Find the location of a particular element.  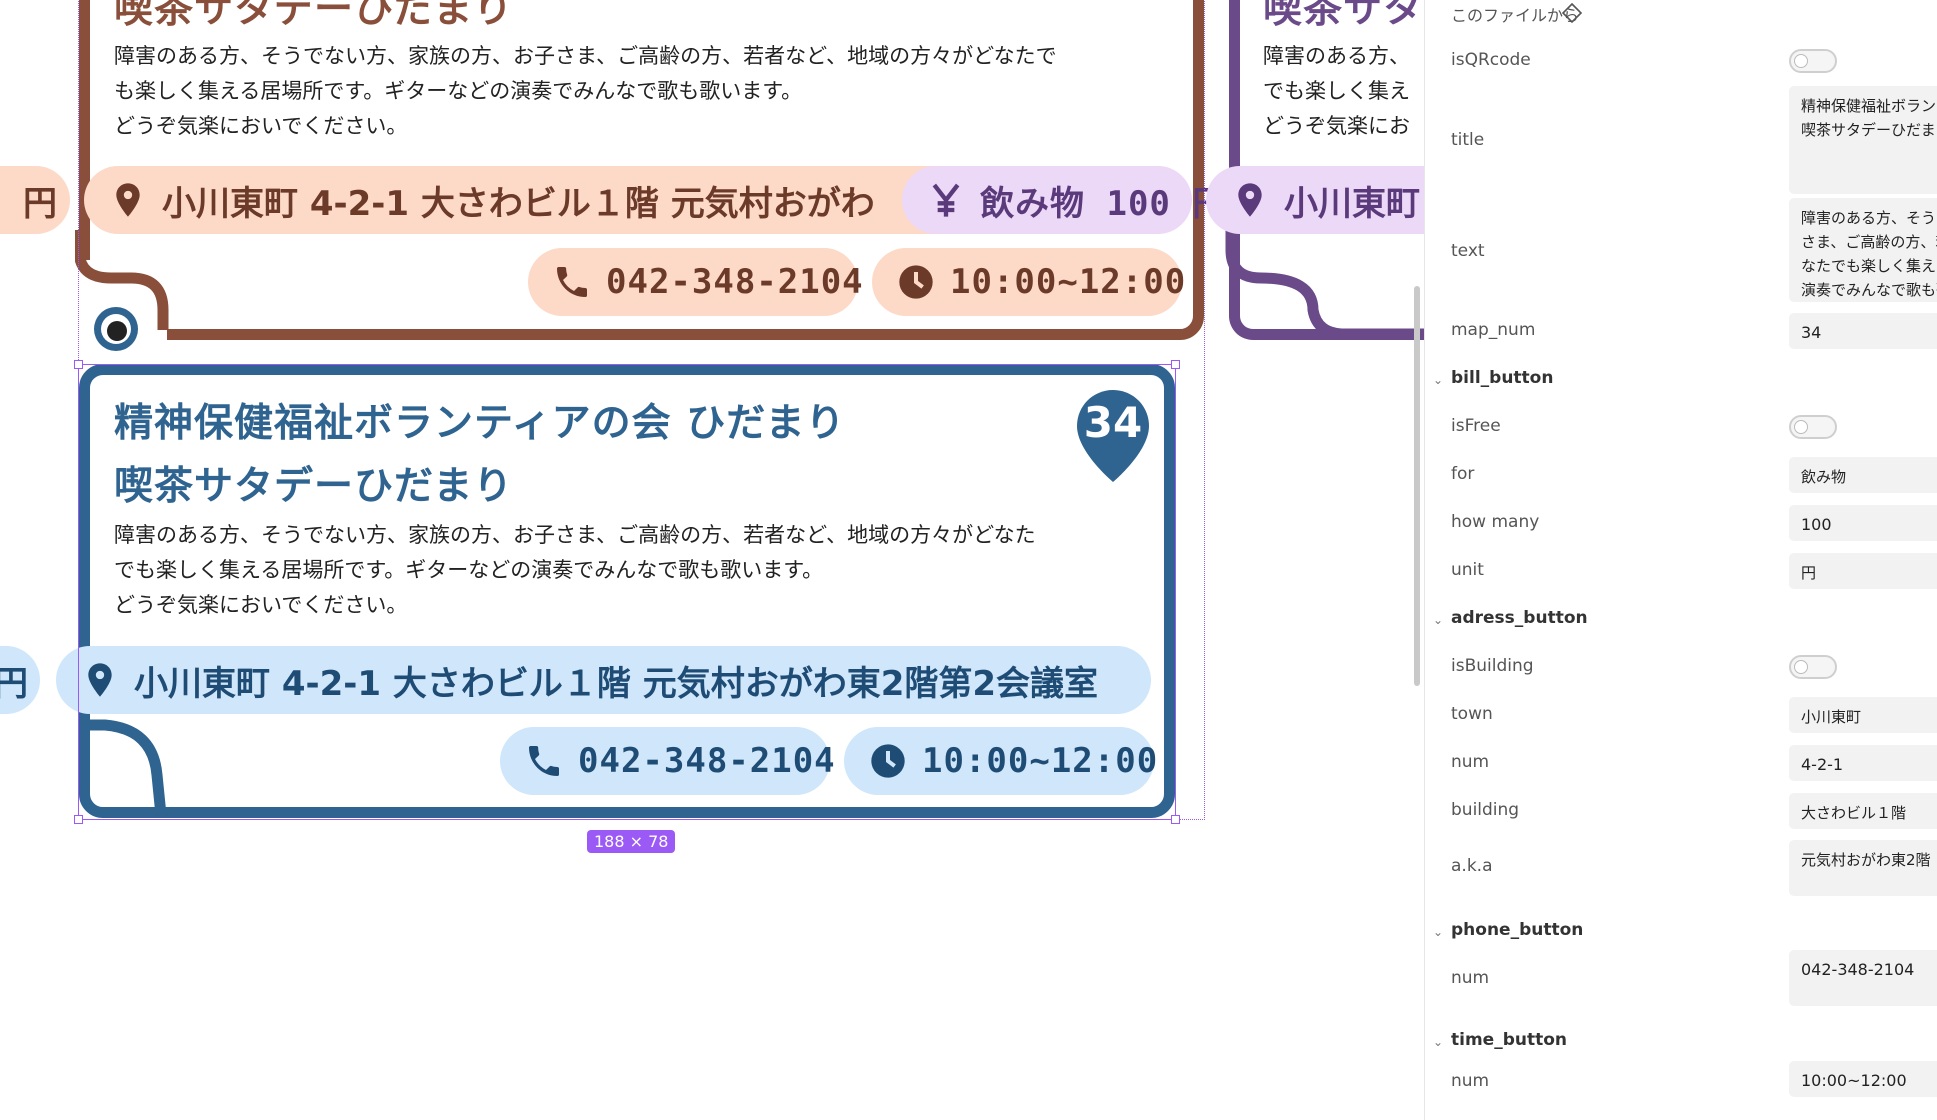

unit-field: 円 is located at coordinates (1863, 571).